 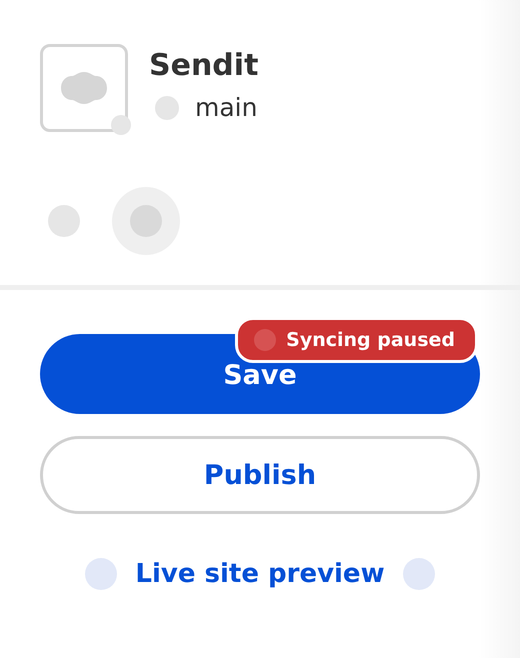 I want to click on publish-button: Publish, so click(x=260, y=475).